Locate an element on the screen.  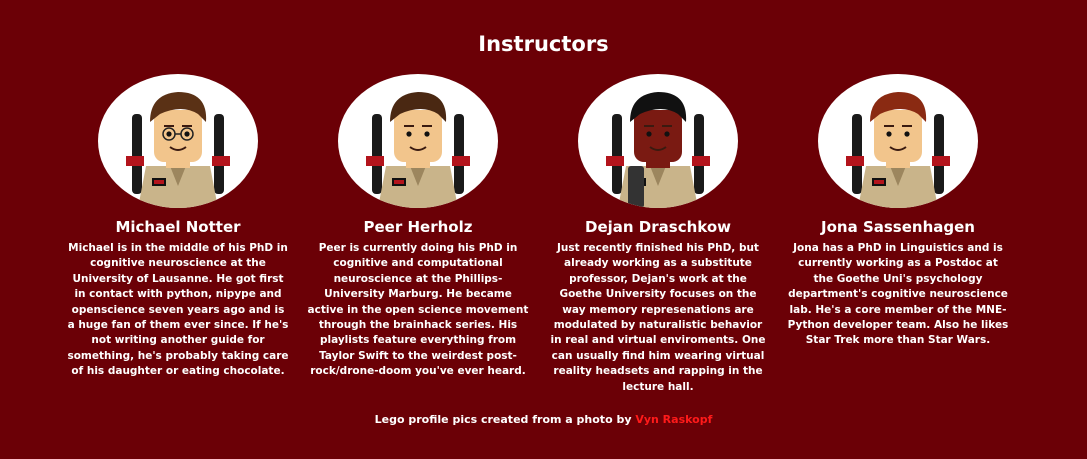
lego-ghostbuster-dark-avatar is located at coordinates (658, 150).